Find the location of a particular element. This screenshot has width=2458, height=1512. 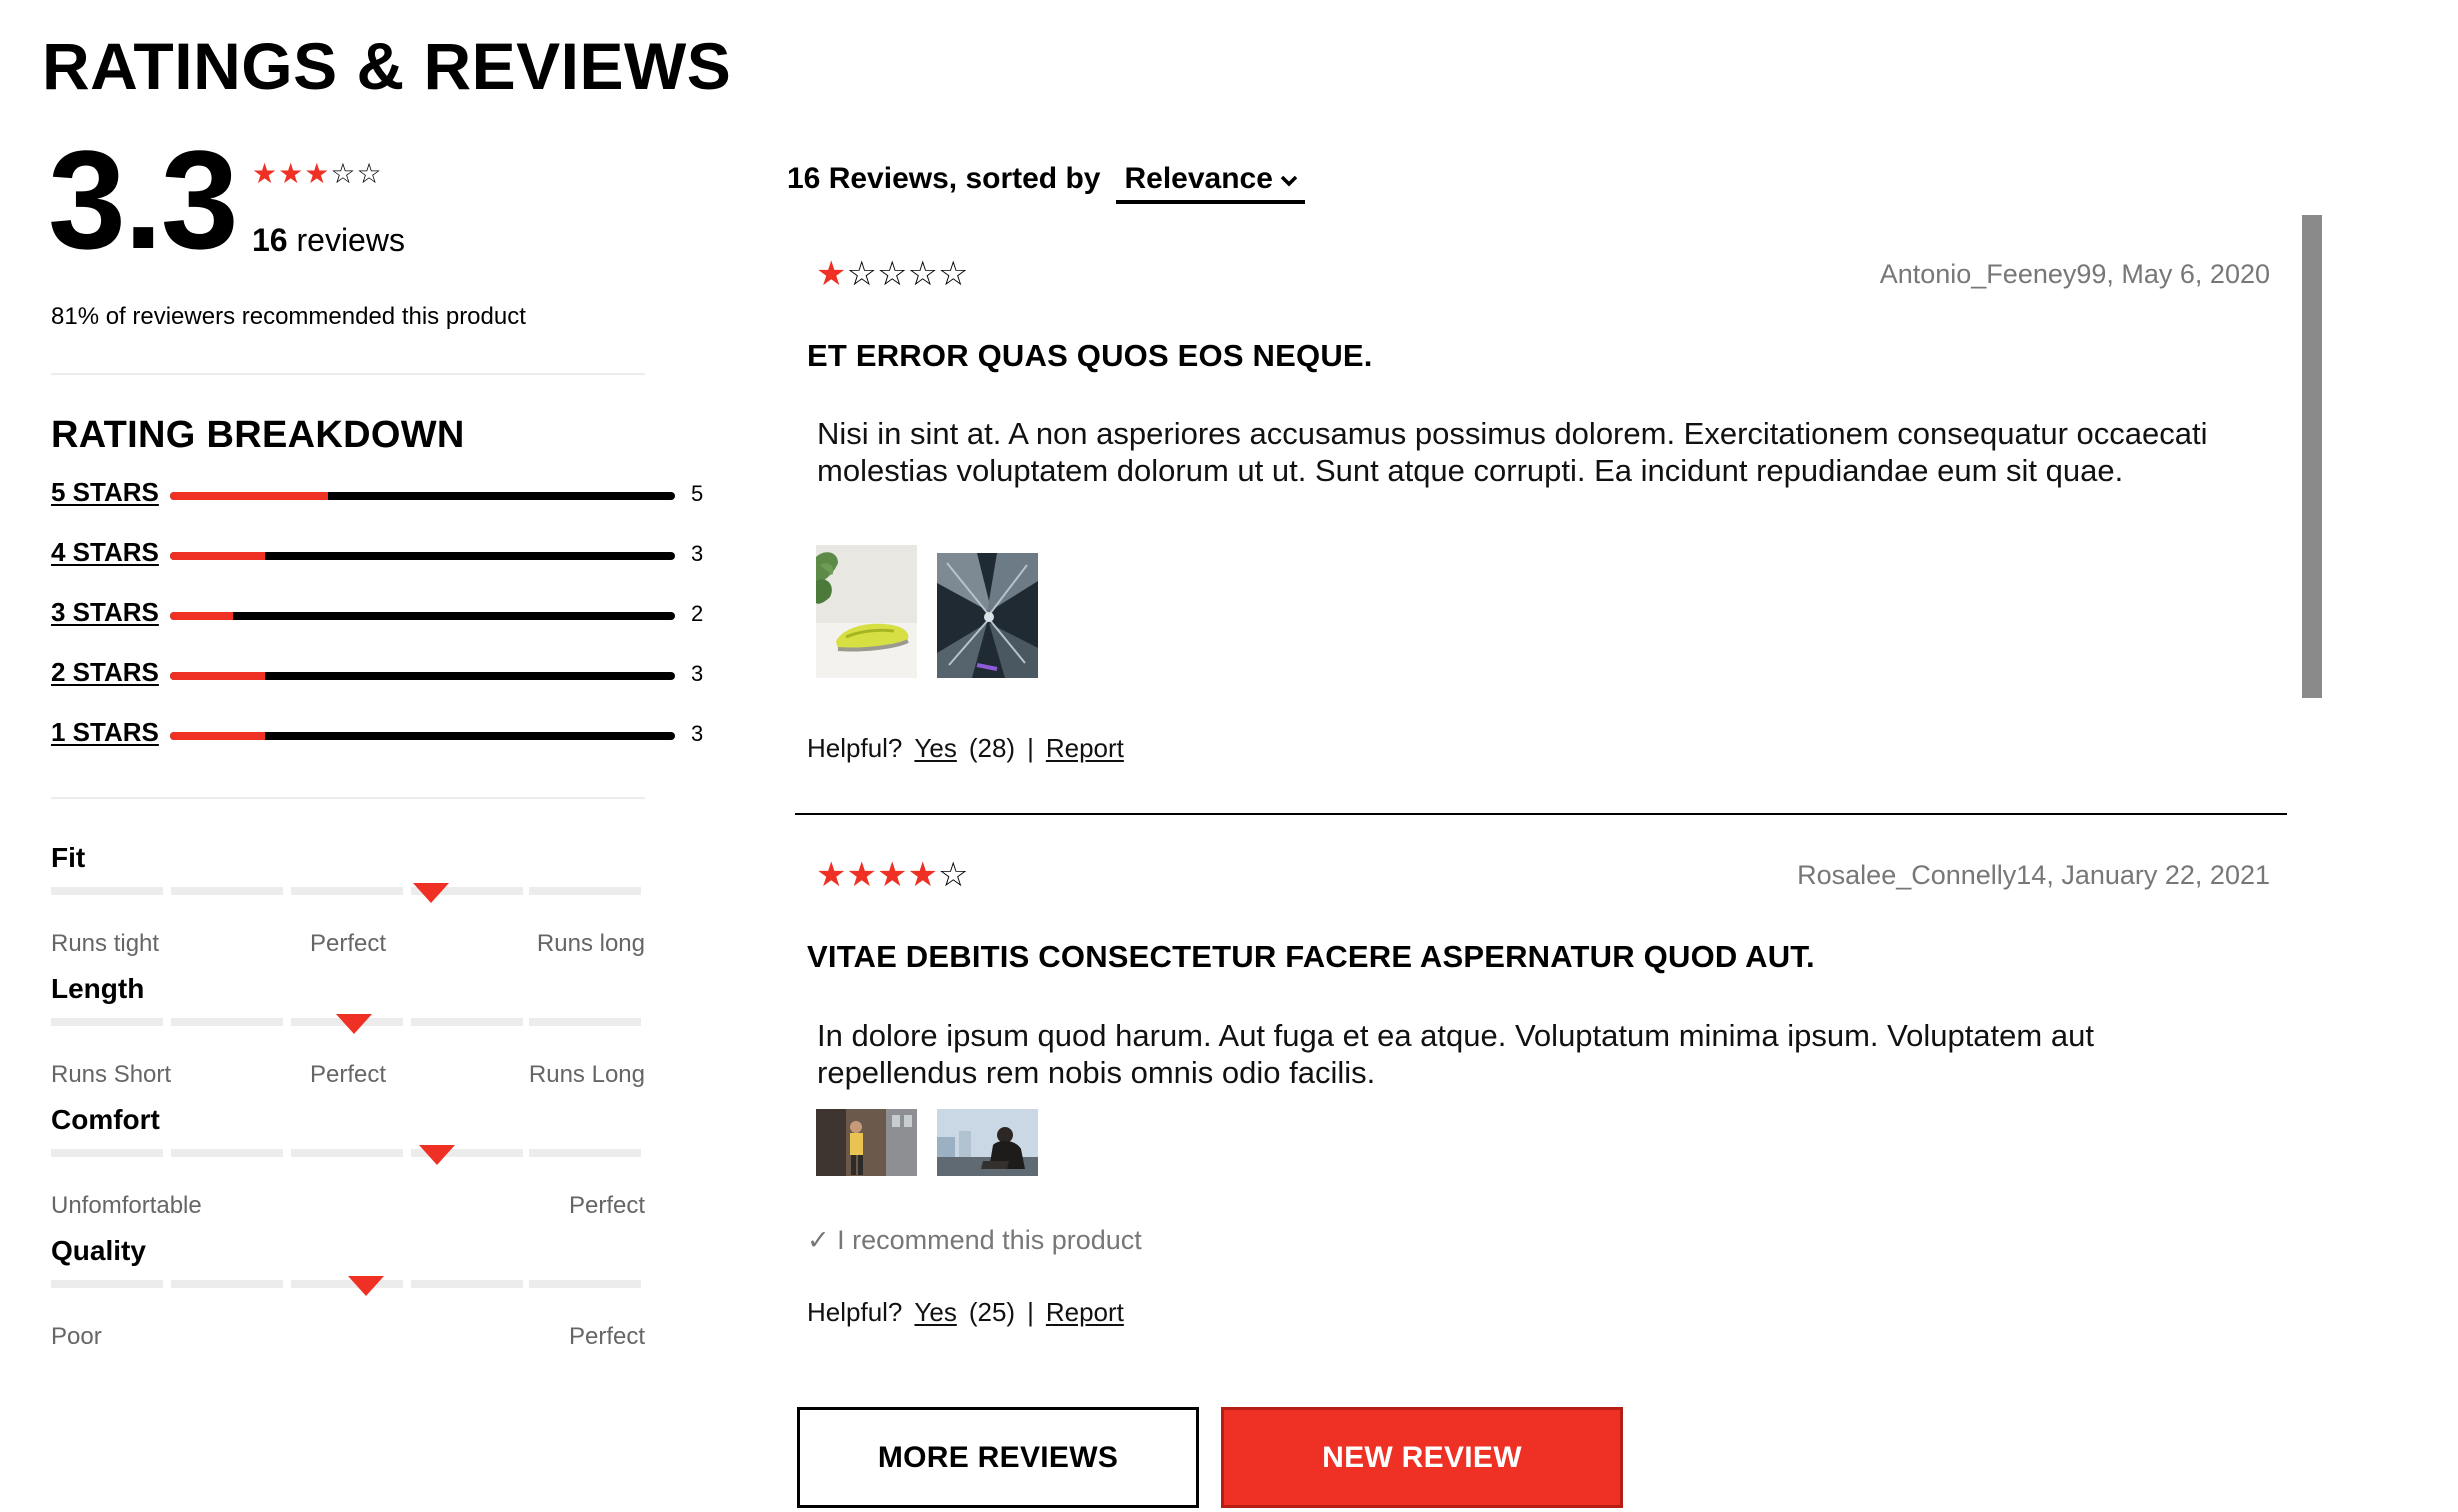

review-star-rating: ★ ★ ★ ★ ☆ is located at coordinates (892, 875).